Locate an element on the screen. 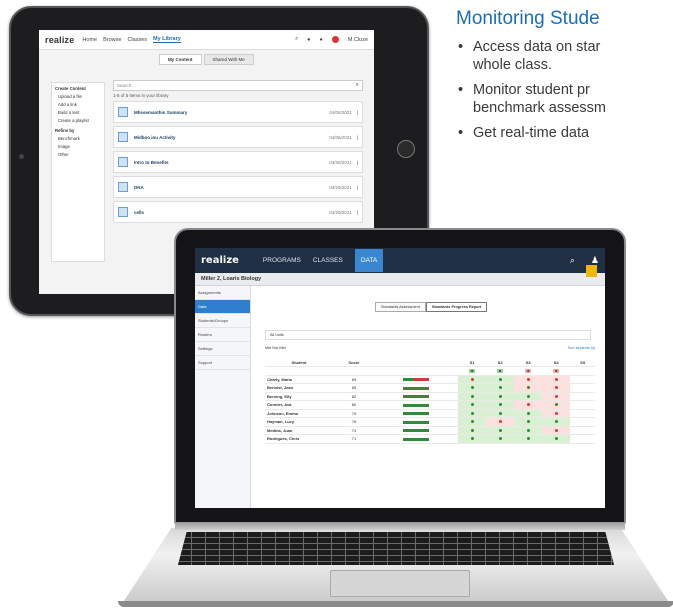  help-icon: ● is located at coordinates (321, 40).